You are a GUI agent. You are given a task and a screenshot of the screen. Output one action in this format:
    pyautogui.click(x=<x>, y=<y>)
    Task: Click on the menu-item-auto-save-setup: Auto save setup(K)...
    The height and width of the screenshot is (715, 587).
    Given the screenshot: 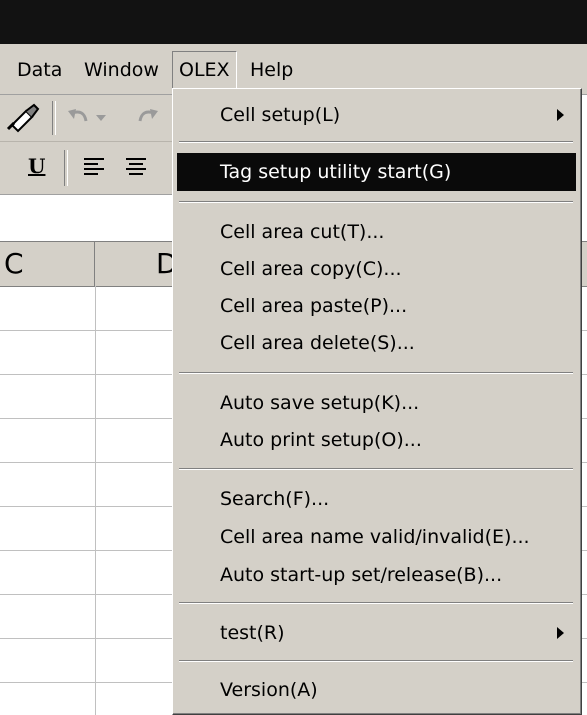 What is the action you would take?
    pyautogui.click(x=376, y=403)
    